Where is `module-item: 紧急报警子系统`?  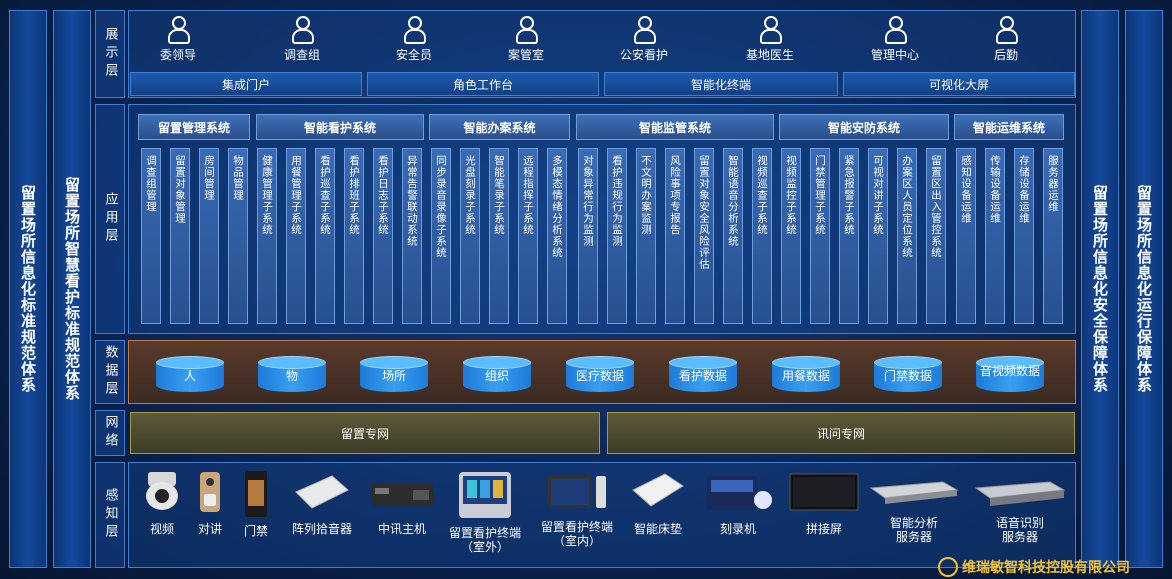
module-item: 紧急报警子系统 is located at coordinates (849, 236).